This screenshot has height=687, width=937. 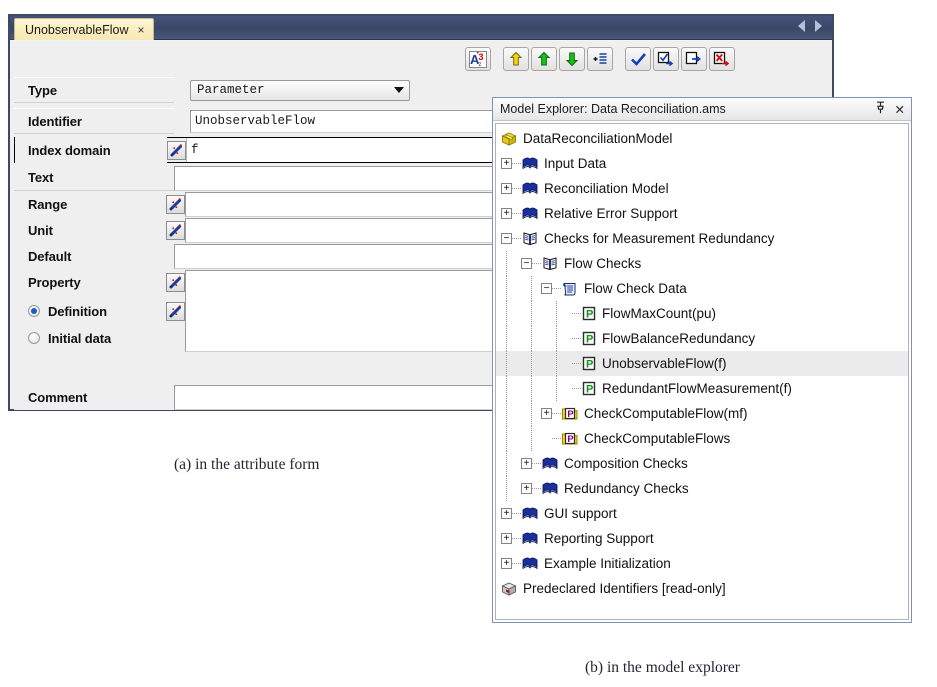 I want to click on tree-node-label: CheckComputableFlows, so click(x=657, y=438).